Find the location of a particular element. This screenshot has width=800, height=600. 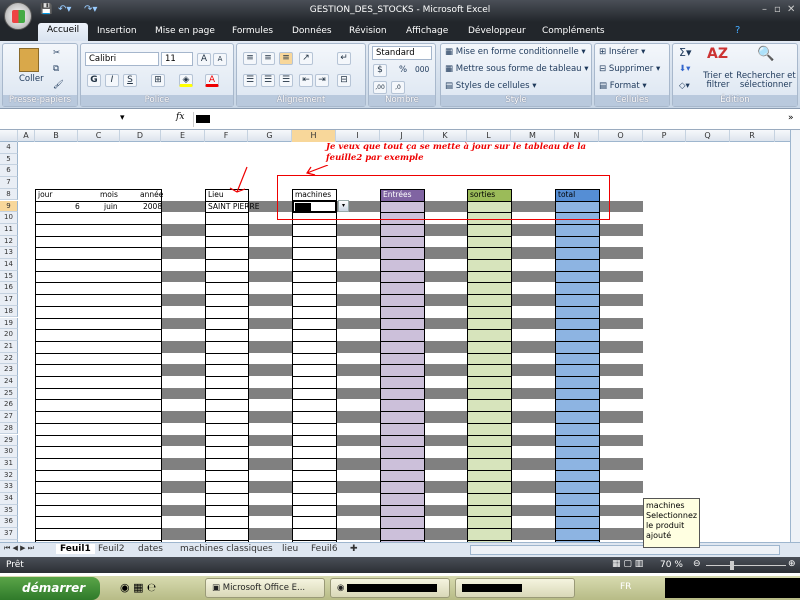

conditional-formatting-button: ▦ Mise en forme conditionnelle ▾ is located at coordinates (515, 52).